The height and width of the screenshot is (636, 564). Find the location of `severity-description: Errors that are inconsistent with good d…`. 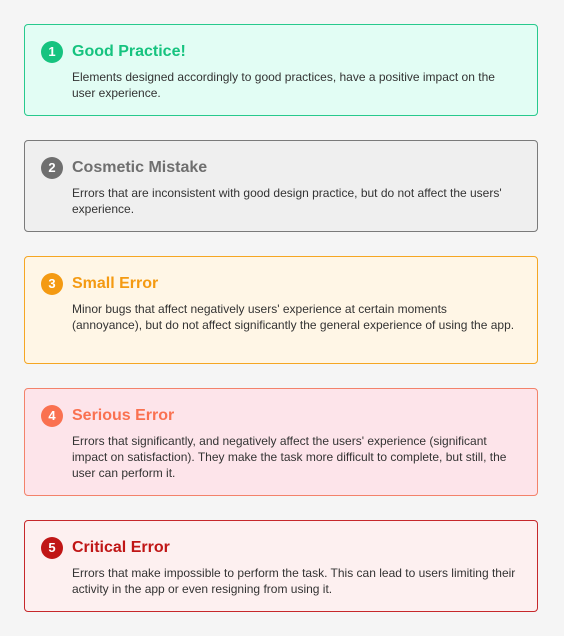

severity-description: Errors that are inconsistent with good d… is located at coordinates (287, 201).